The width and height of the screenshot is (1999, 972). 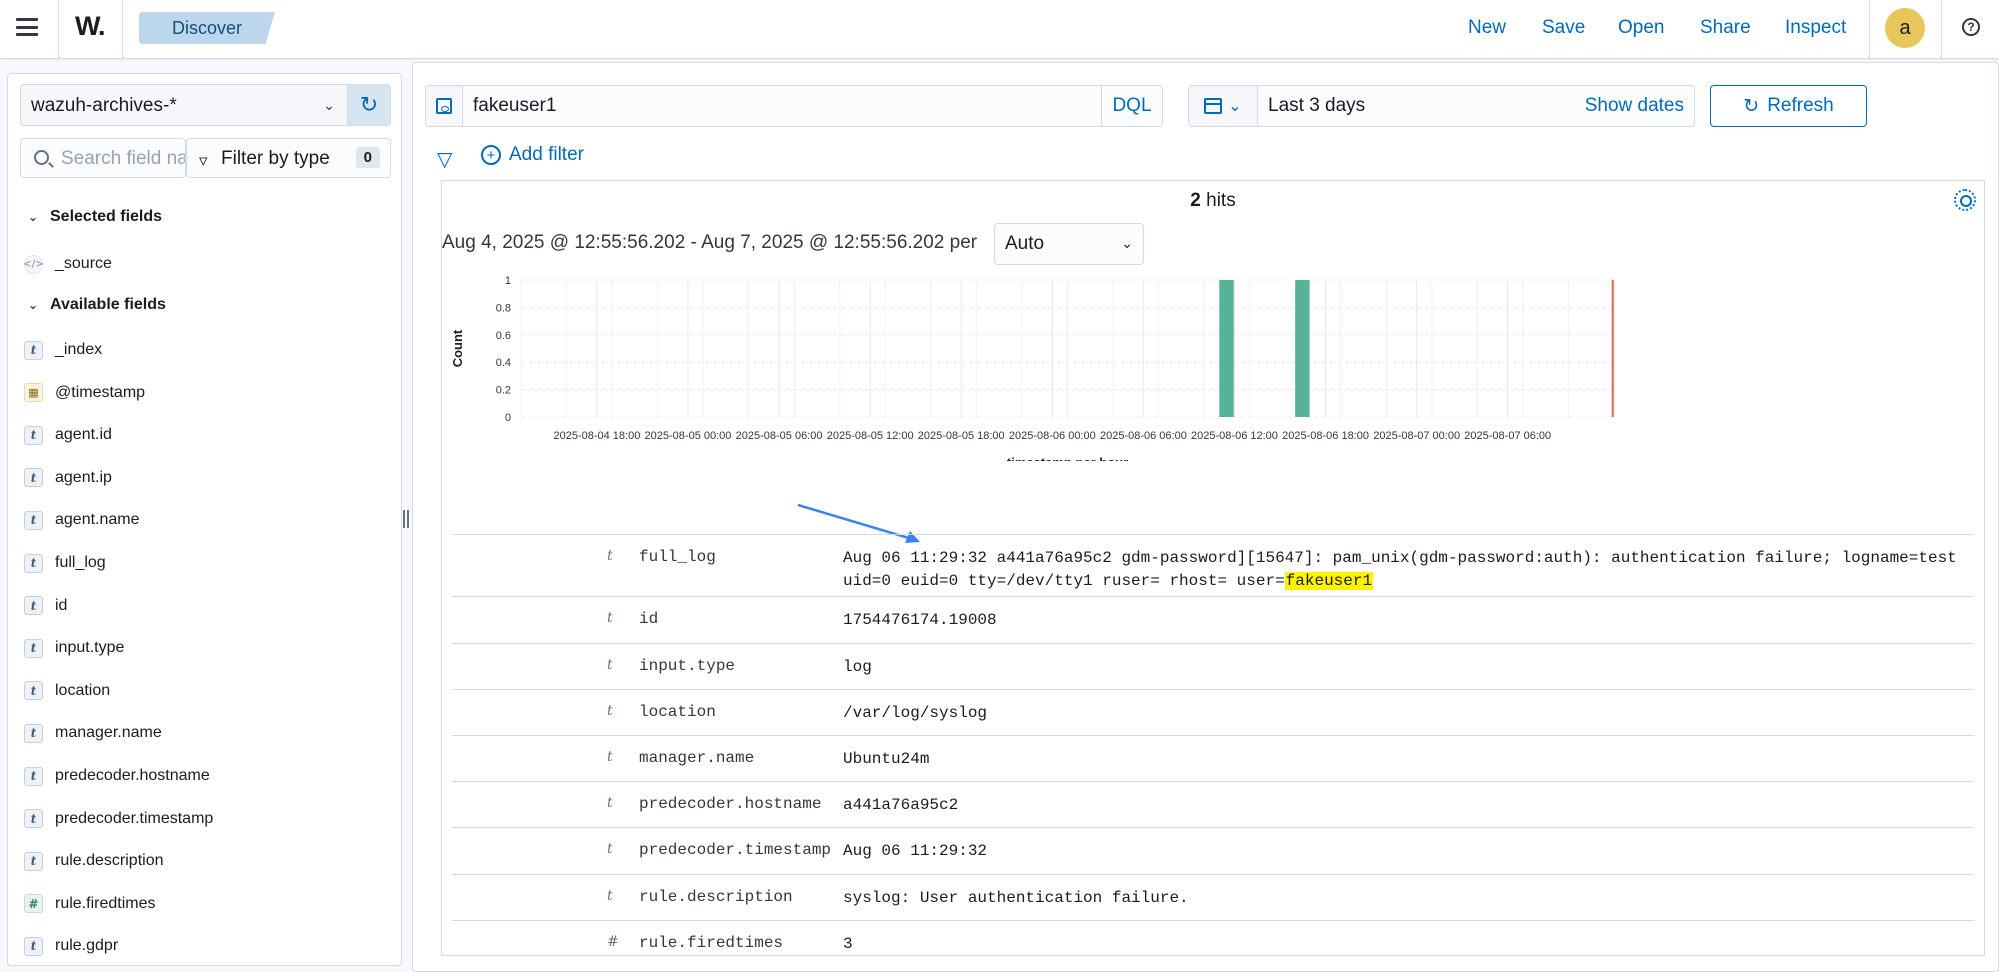 What do you see at coordinates (677, 712) in the screenshot?
I see `doc-field-name: location` at bounding box center [677, 712].